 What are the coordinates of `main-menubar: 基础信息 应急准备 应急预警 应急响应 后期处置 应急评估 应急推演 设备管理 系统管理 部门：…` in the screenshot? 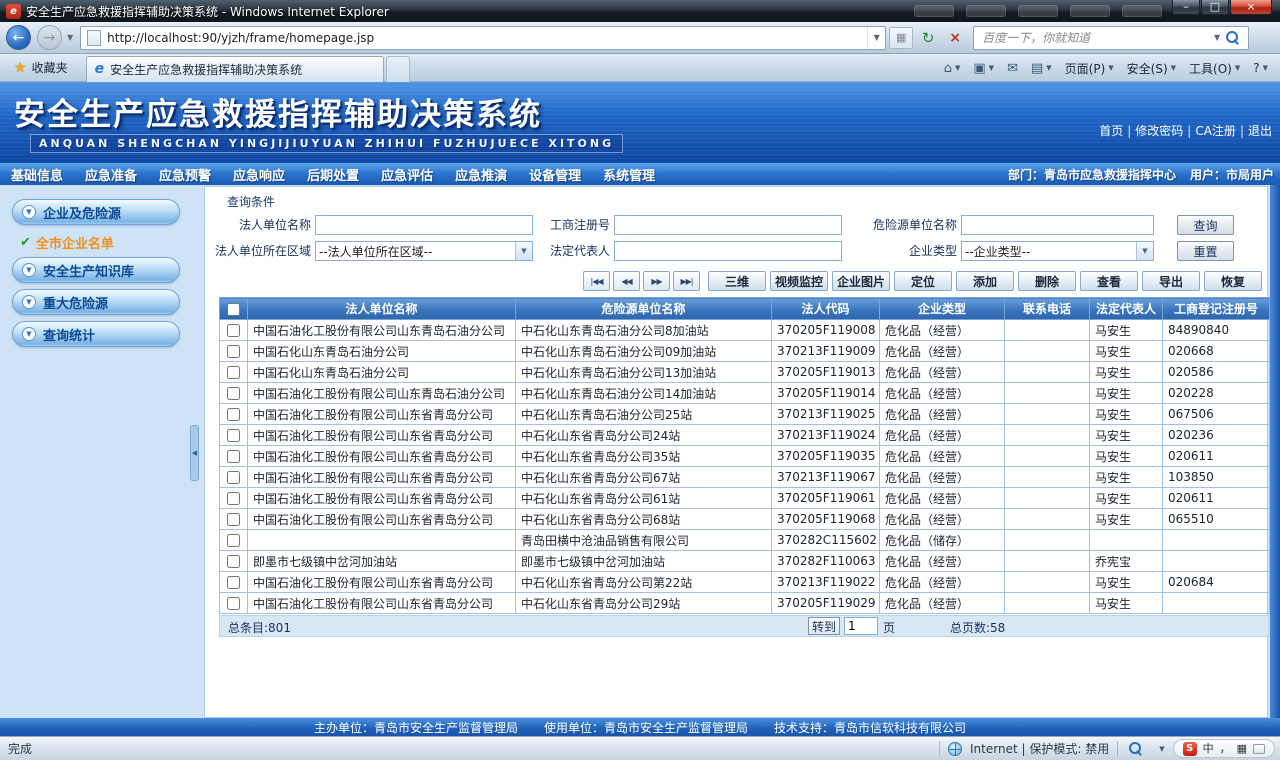 It's located at (640, 174).